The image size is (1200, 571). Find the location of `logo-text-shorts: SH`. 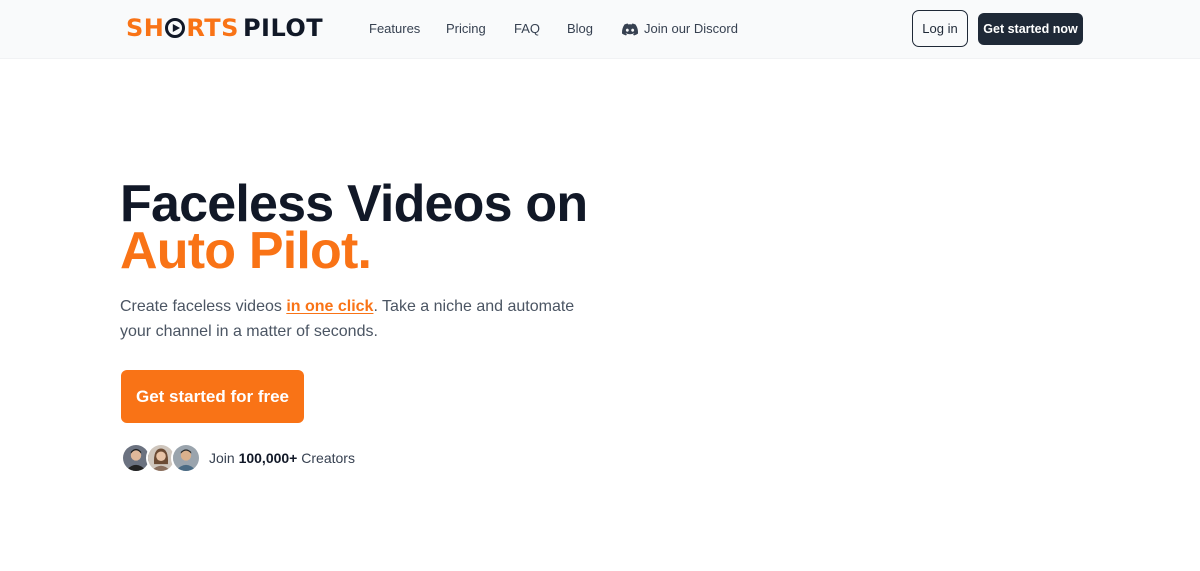

logo-text-shorts: SH is located at coordinates (145, 28).